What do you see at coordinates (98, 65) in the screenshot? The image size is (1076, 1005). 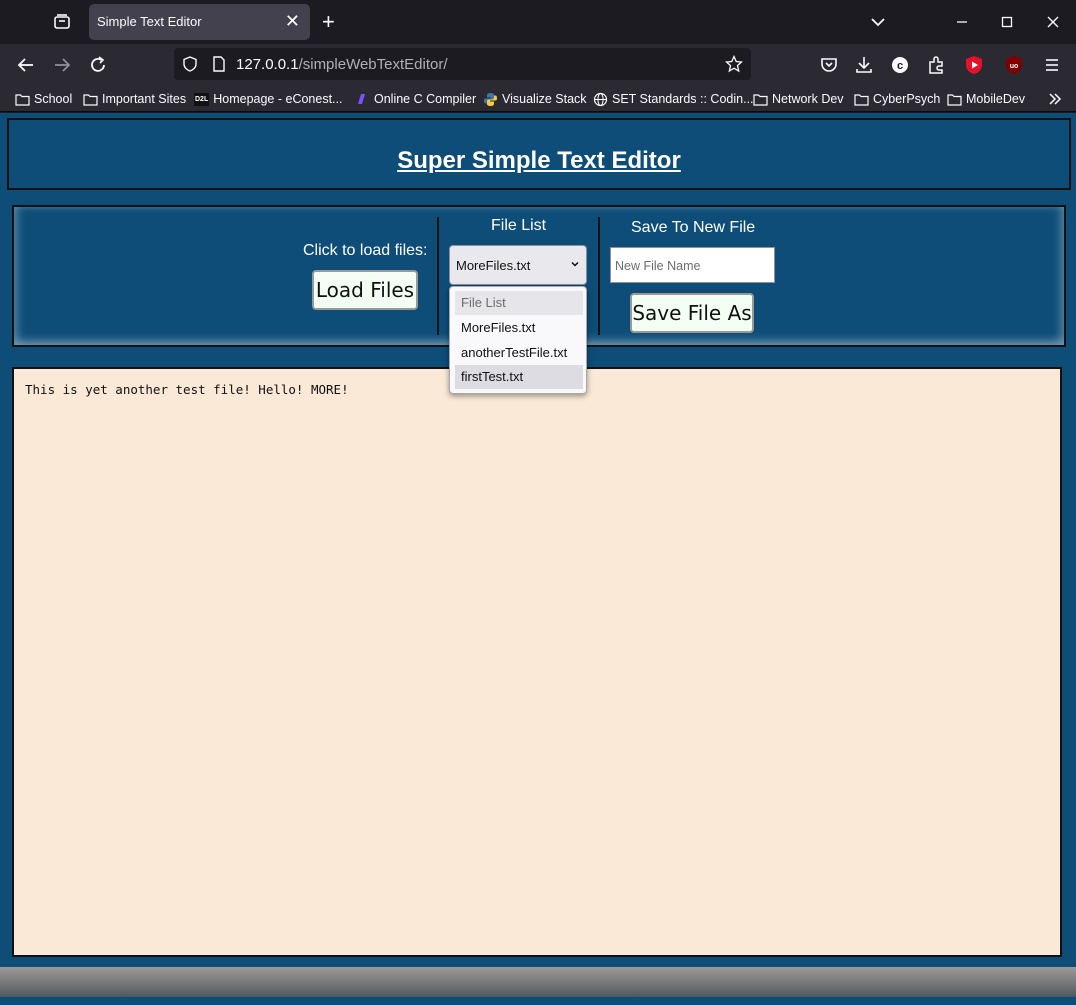 I see `reload-icon` at bounding box center [98, 65].